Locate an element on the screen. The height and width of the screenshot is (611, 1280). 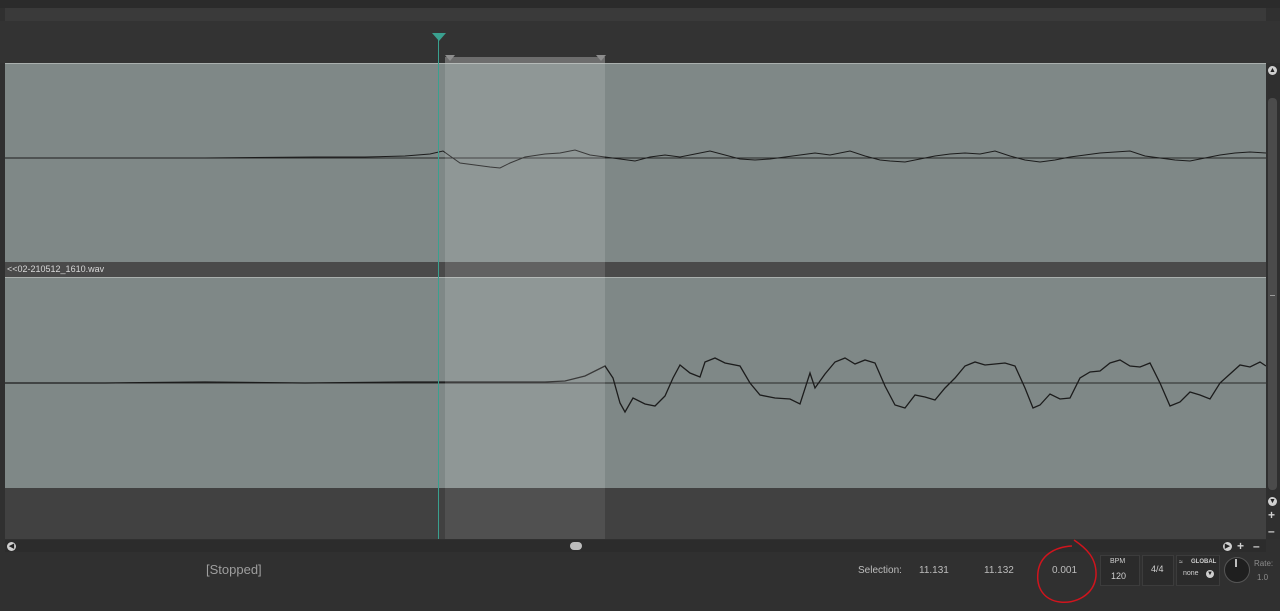
empty-track-area is located at coordinates (635, 513).